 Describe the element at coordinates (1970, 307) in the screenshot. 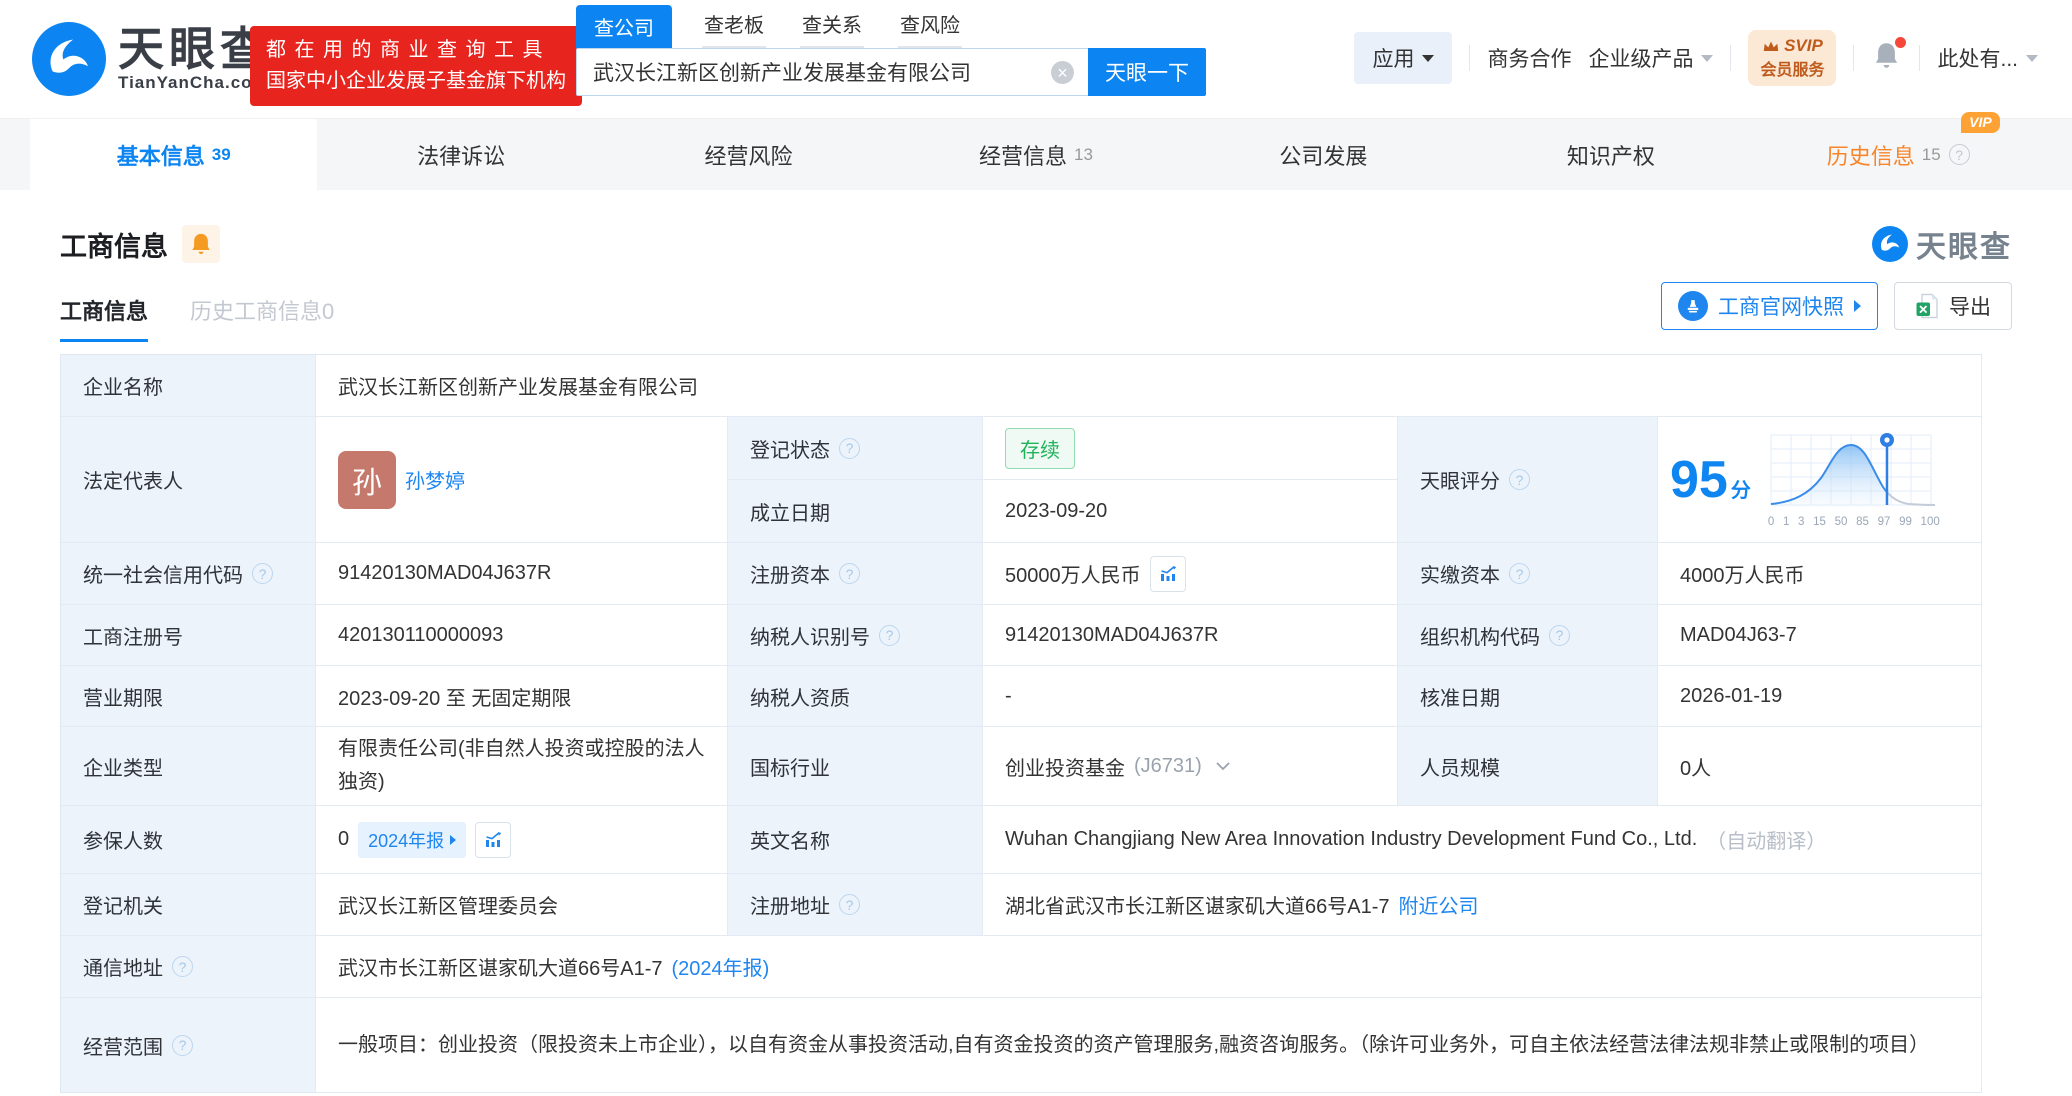

I see `export-label: 导出` at that location.